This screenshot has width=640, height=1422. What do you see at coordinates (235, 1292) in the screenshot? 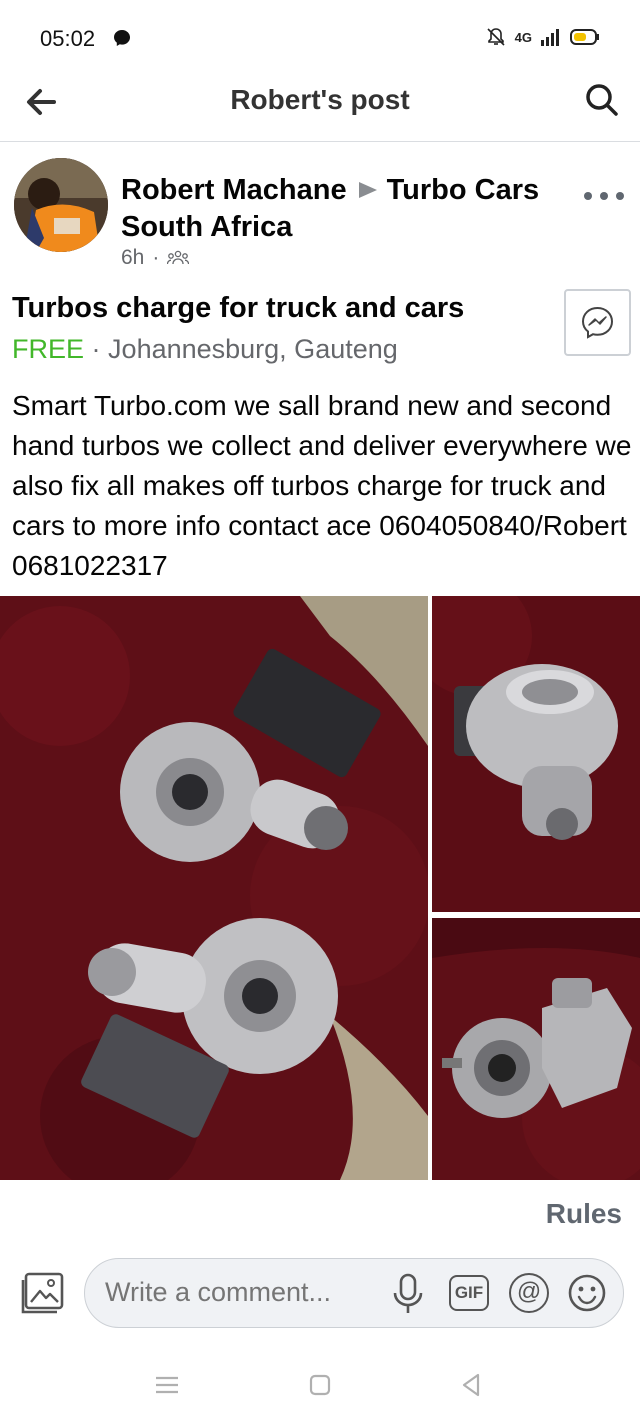
I see `comment-input` at bounding box center [235, 1292].